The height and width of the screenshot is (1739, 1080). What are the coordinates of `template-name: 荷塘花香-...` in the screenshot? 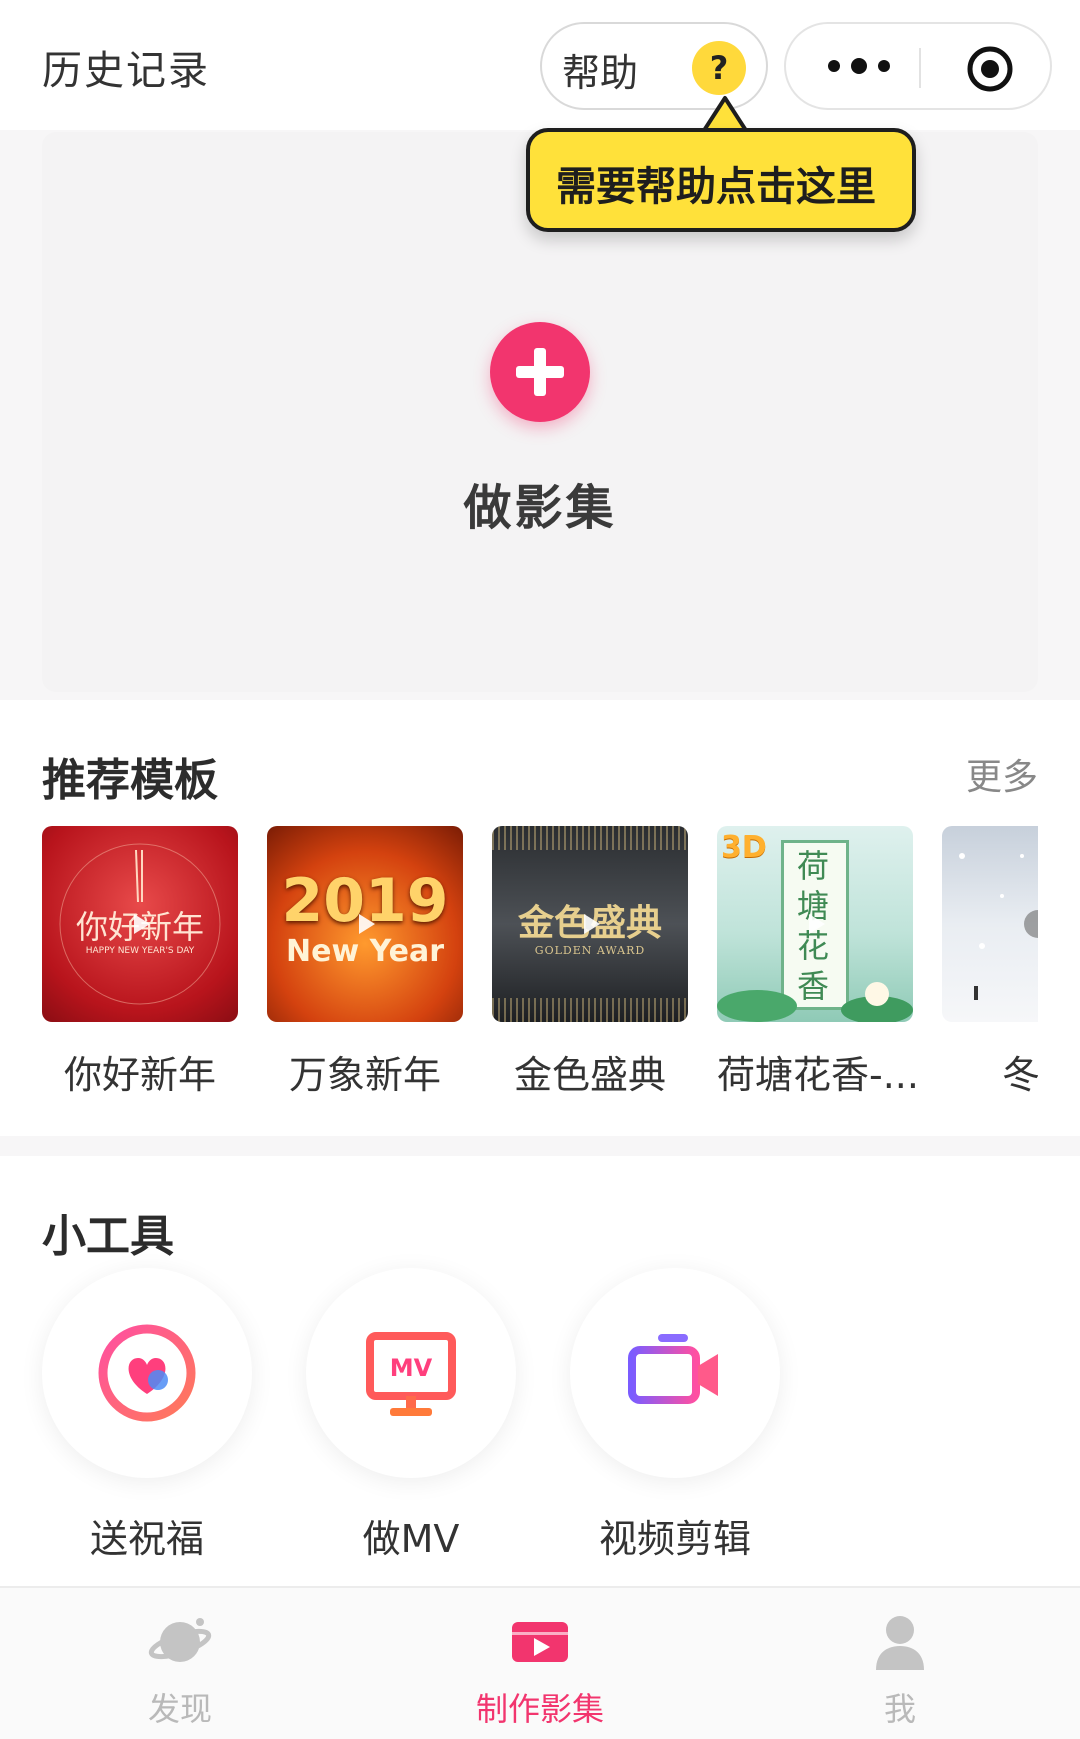 It's located at (818, 1075).